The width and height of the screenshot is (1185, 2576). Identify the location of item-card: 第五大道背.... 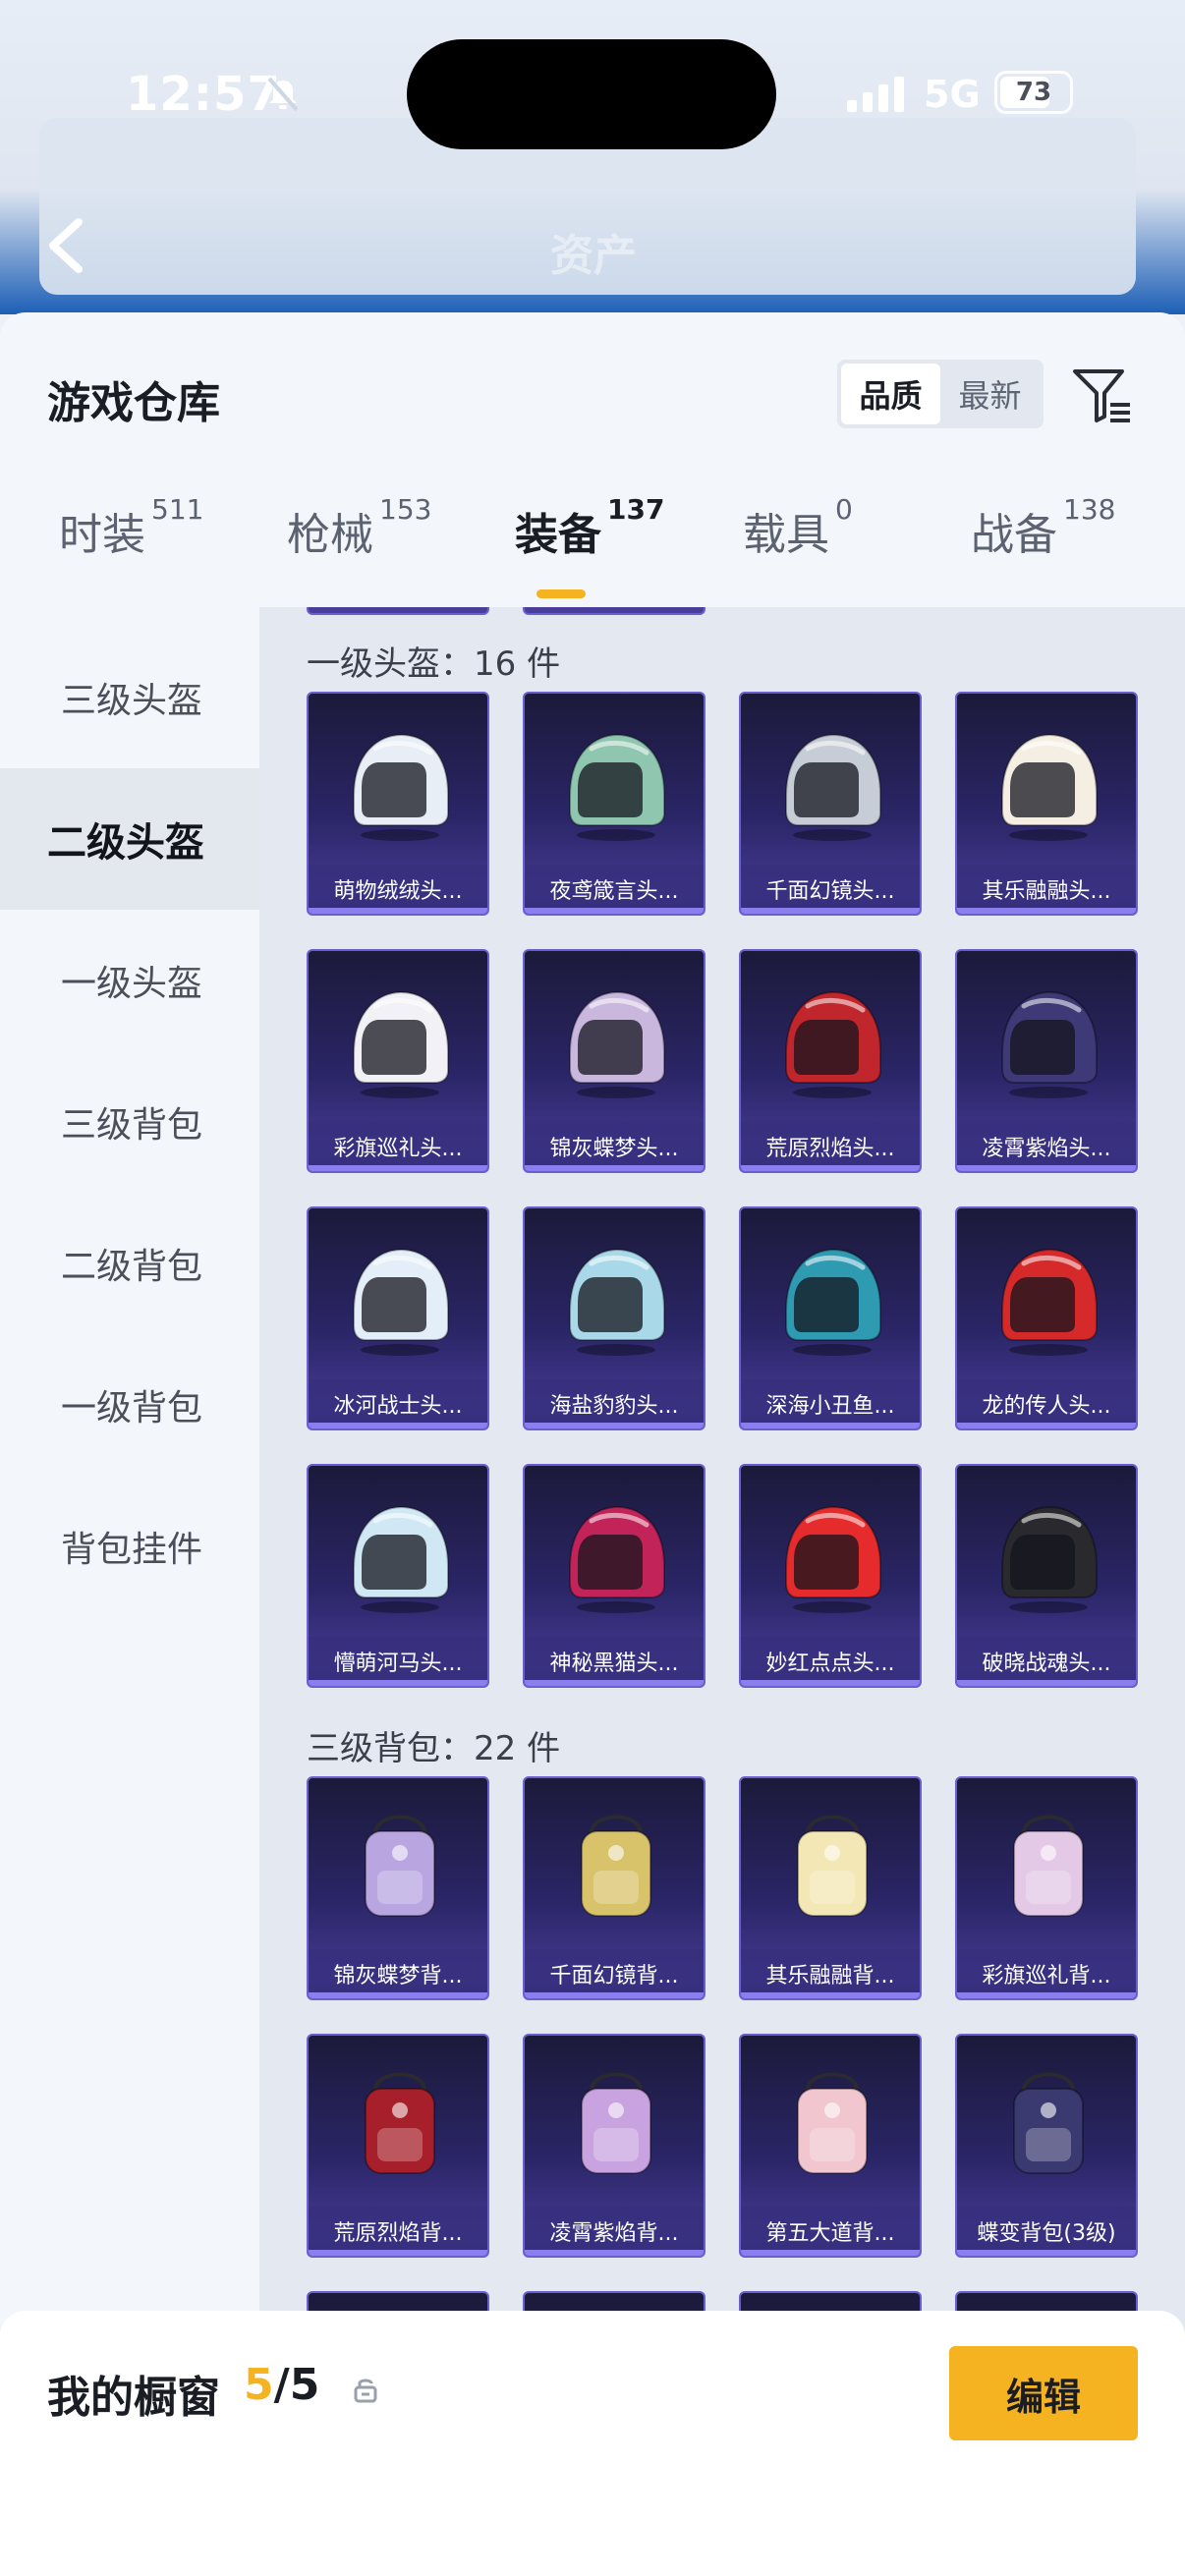
(831, 2146).